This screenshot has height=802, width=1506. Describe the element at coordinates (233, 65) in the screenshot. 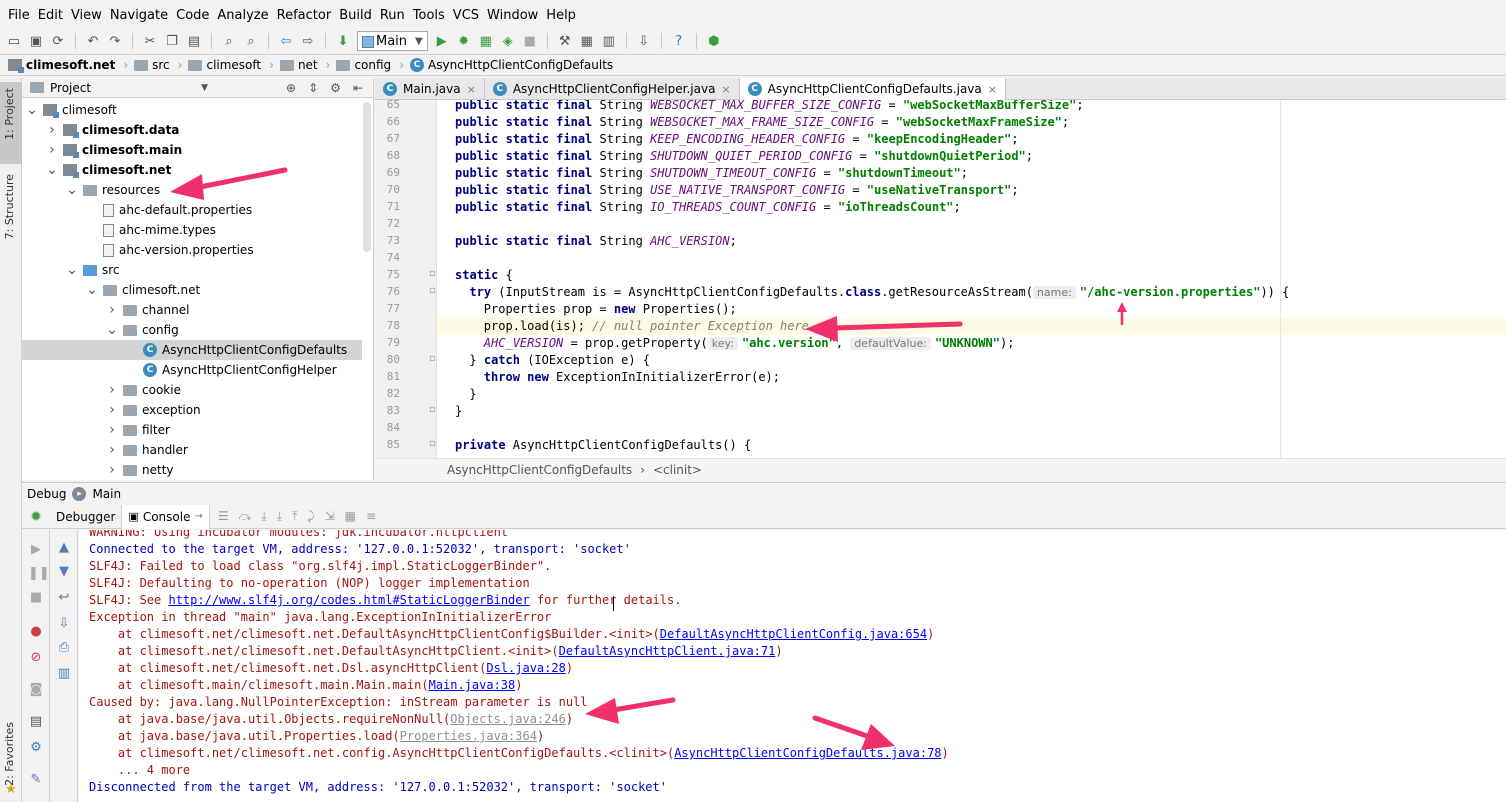

I see `breadcrumb-item: climesoft ›` at that location.